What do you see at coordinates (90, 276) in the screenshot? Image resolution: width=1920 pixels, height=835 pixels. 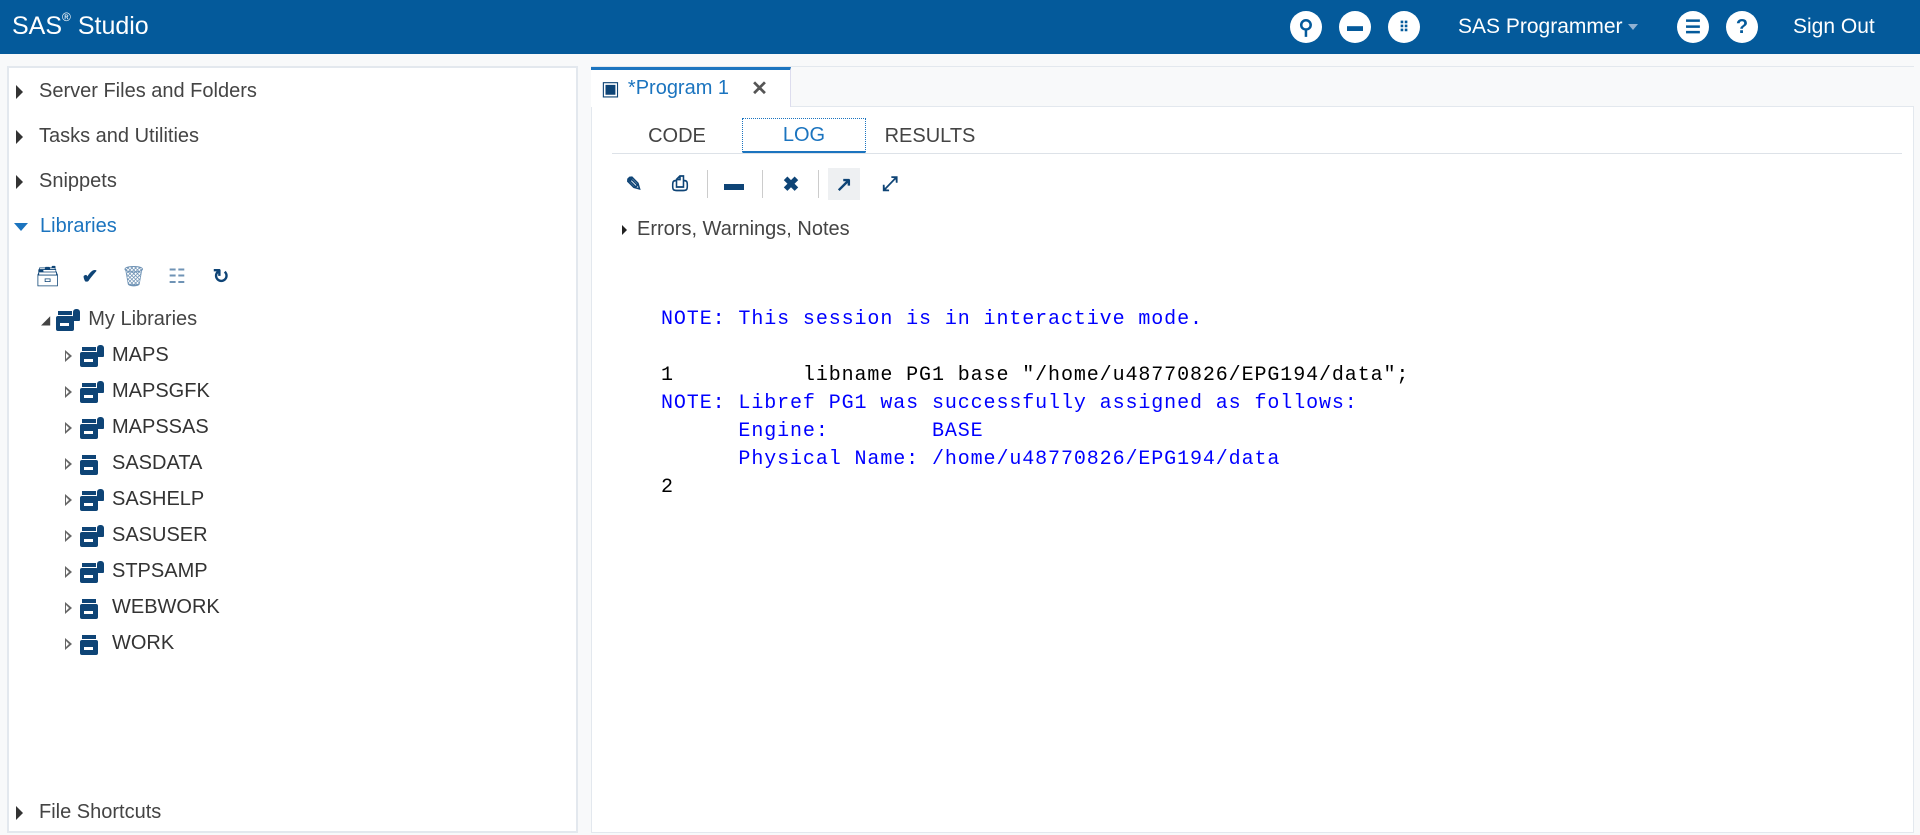 I see `properties-icon: ✔` at bounding box center [90, 276].